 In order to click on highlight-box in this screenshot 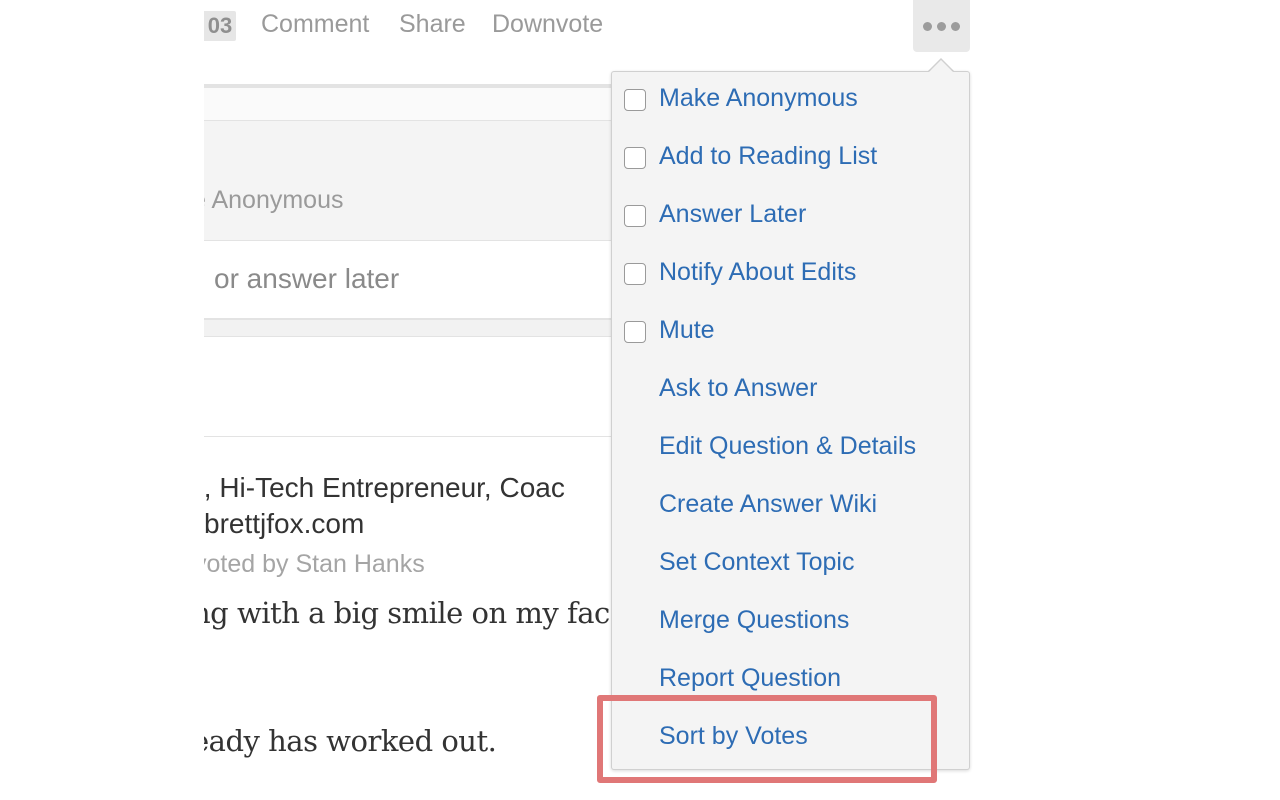, I will do `click(767, 739)`.